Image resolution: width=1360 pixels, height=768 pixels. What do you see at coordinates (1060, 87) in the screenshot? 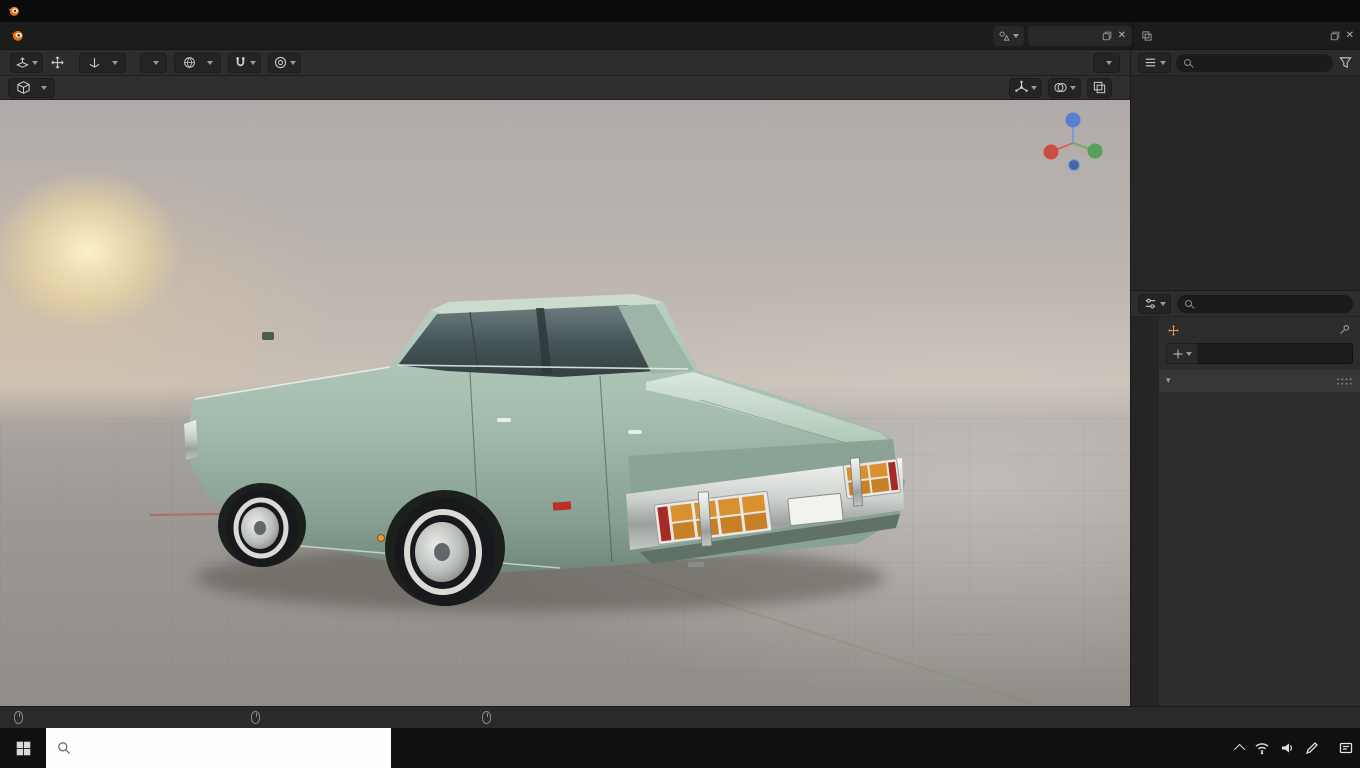
I see `overlays-icon` at bounding box center [1060, 87].